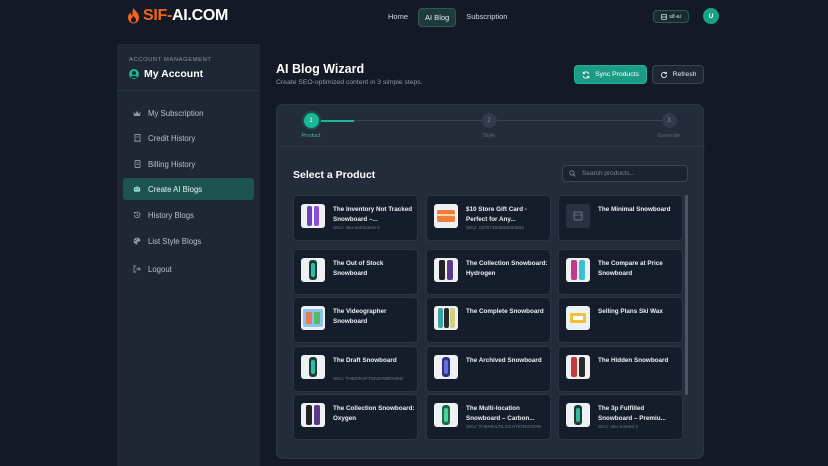 The height and width of the screenshot is (466, 828). What do you see at coordinates (669, 136) in the screenshot?
I see `step-label: Generate` at bounding box center [669, 136].